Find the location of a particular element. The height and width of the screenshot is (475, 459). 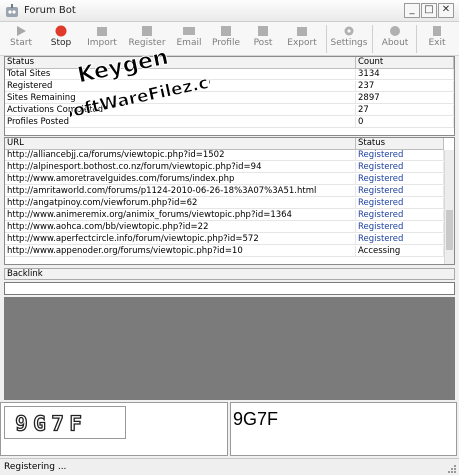

watermark: Keygen SoftWareFilez.com is located at coordinates (140, 82).